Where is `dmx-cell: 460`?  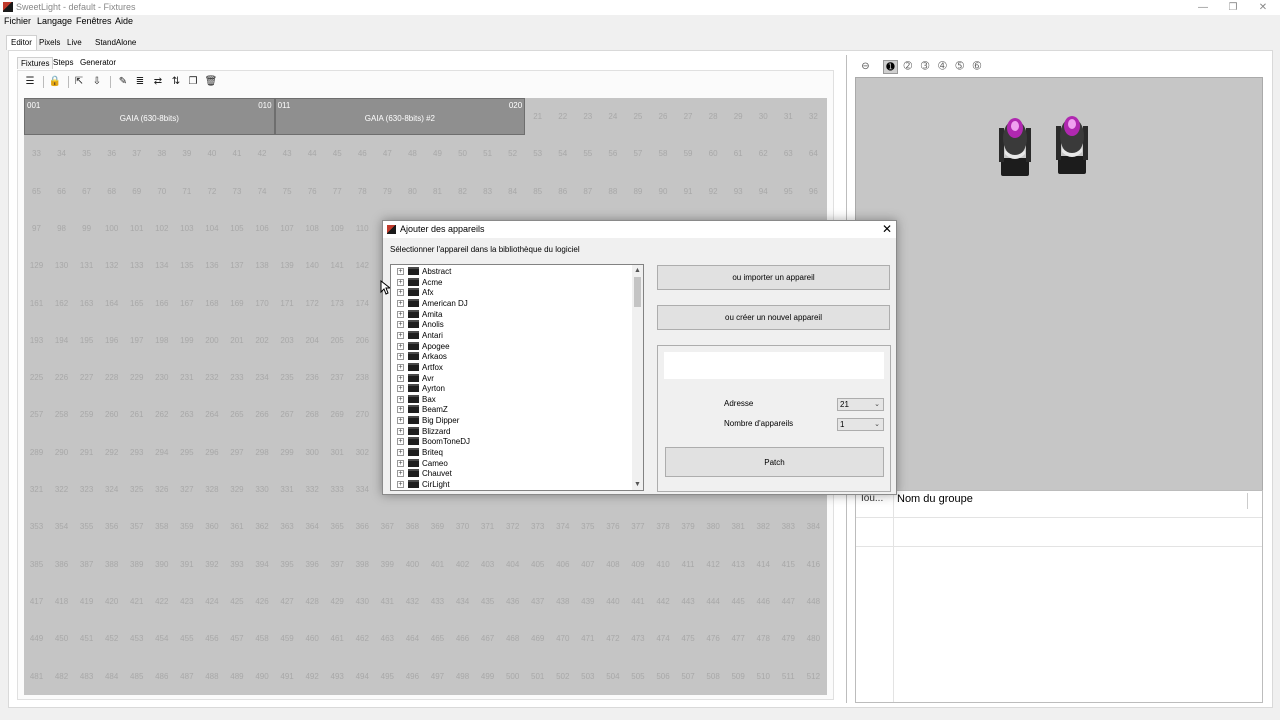
dmx-cell: 460 is located at coordinates (312, 638).